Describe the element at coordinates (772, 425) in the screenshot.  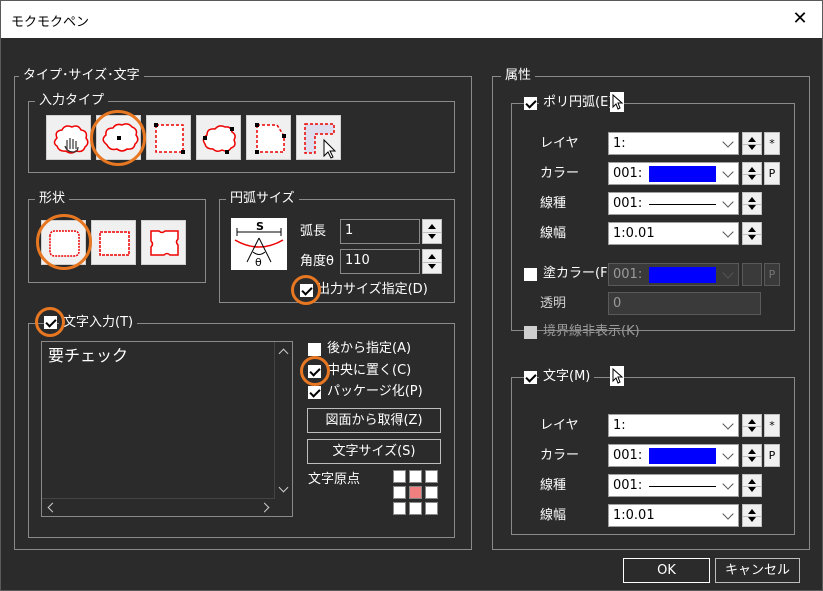
I see `text-layer-star-button: *` at that location.